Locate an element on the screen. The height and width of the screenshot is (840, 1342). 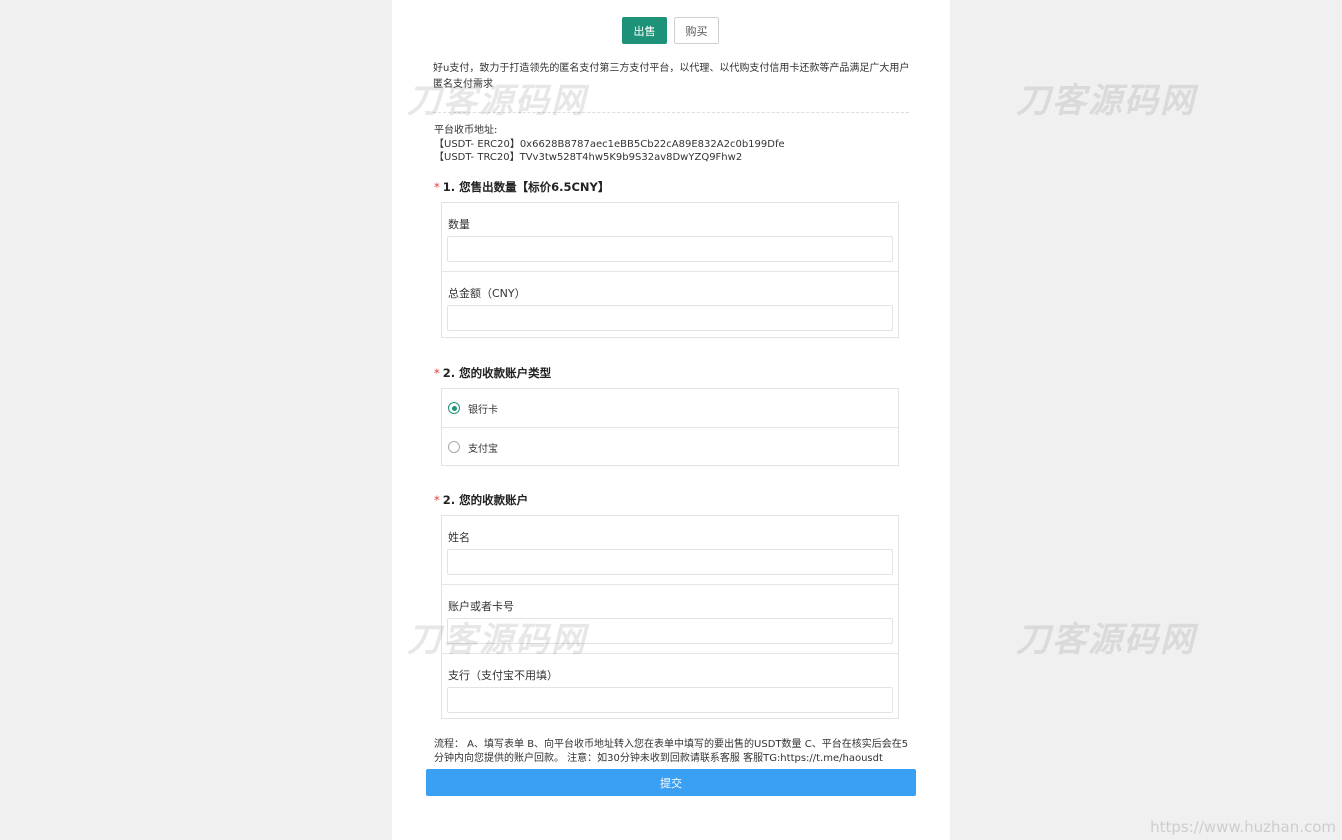
quantity-input is located at coordinates (670, 249).